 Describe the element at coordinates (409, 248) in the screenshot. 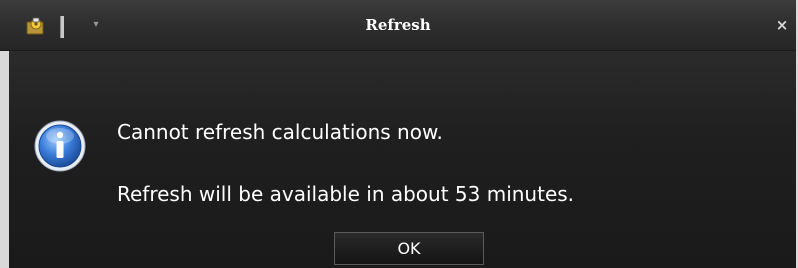

I see `ok-button: OK` at that location.